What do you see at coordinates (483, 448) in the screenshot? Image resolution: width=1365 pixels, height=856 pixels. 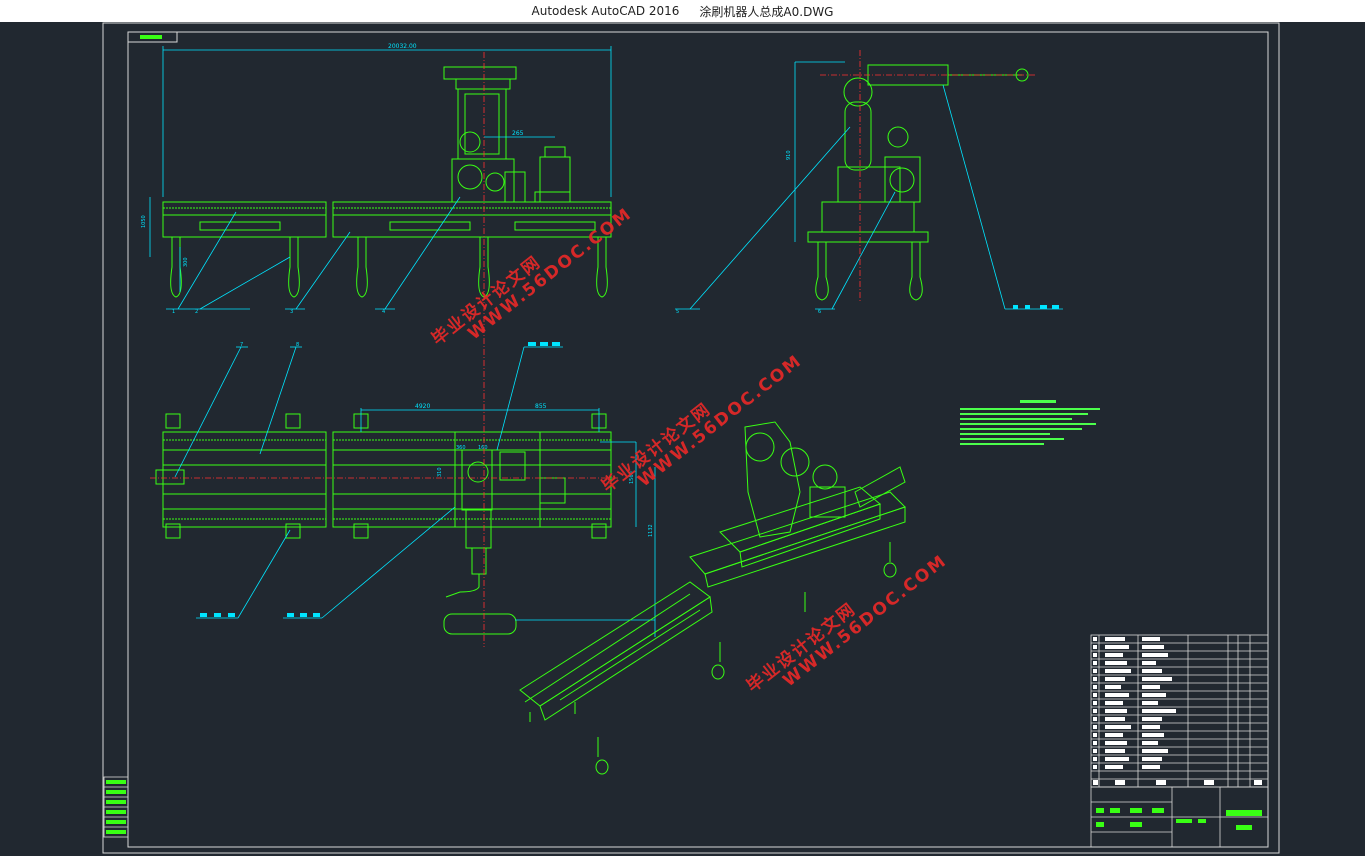 I see `dim-plan-d: 160` at bounding box center [483, 448].